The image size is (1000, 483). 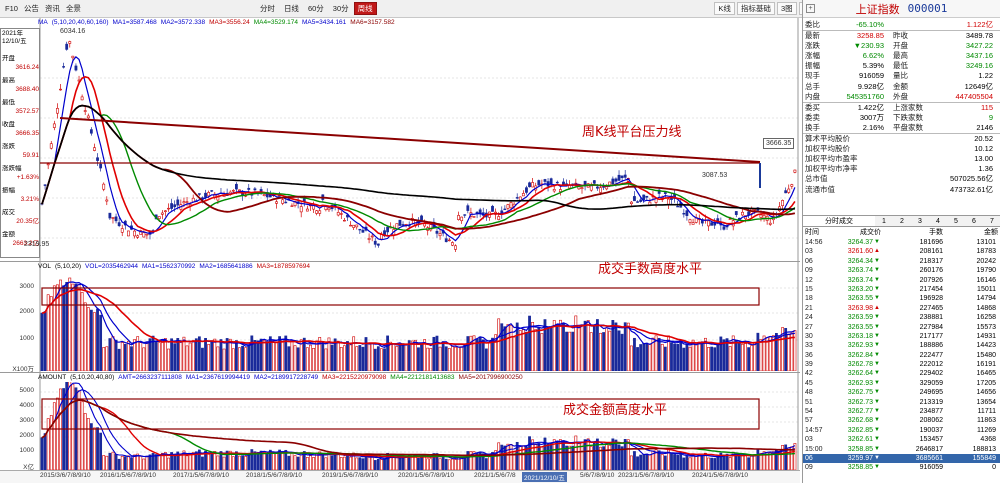 What do you see at coordinates (901, 261) in the screenshot?
I see `trade-row: 06 3264.34 ▼ 218317 20242` at bounding box center [901, 261].